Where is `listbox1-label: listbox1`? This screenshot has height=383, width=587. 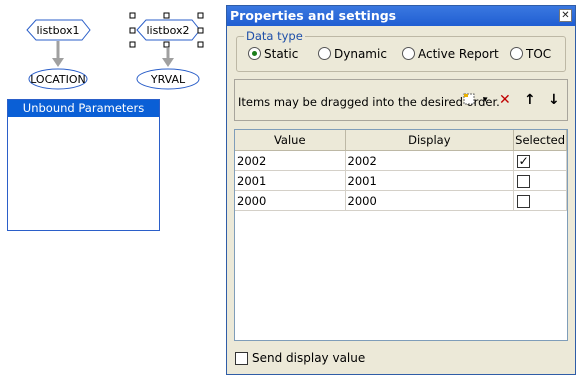
listbox1-label: listbox1 is located at coordinates (57, 30).